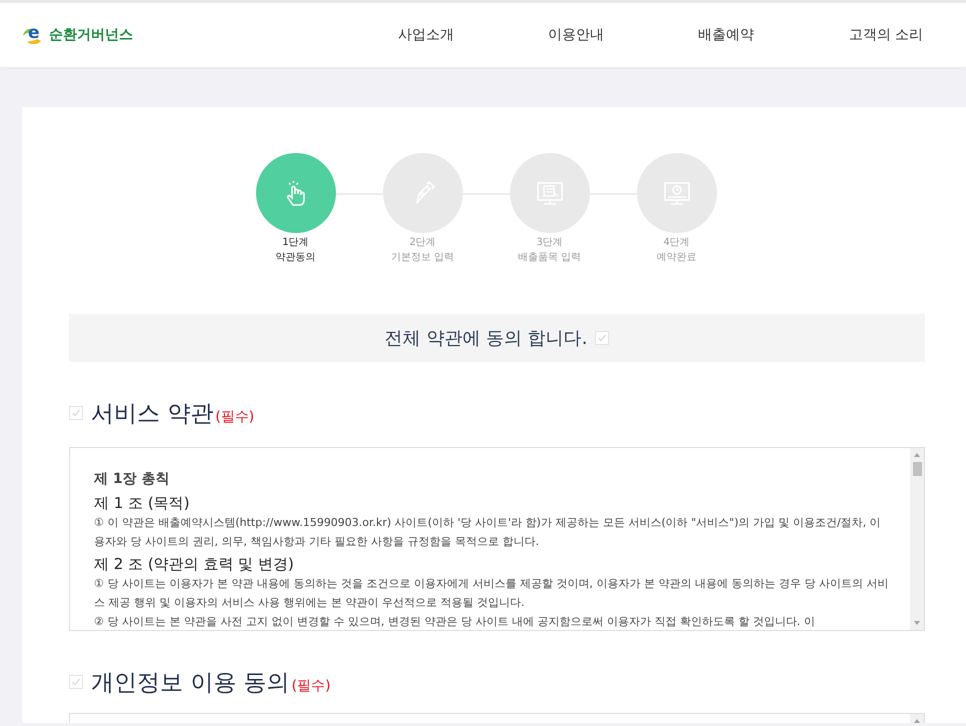 The height and width of the screenshot is (726, 966). I want to click on agree-all-label: 전체 약관에 동의 합니다., so click(486, 338).